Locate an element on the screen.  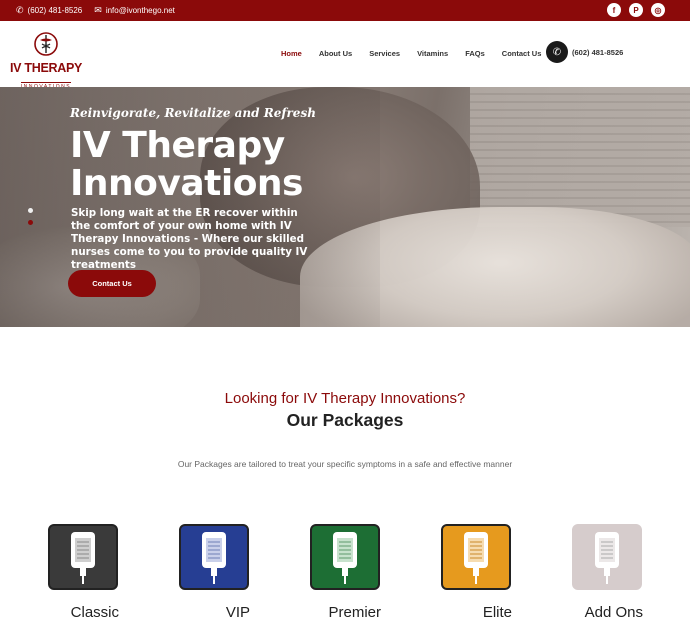
package-premier: Premier is located at coordinates (345, 573).